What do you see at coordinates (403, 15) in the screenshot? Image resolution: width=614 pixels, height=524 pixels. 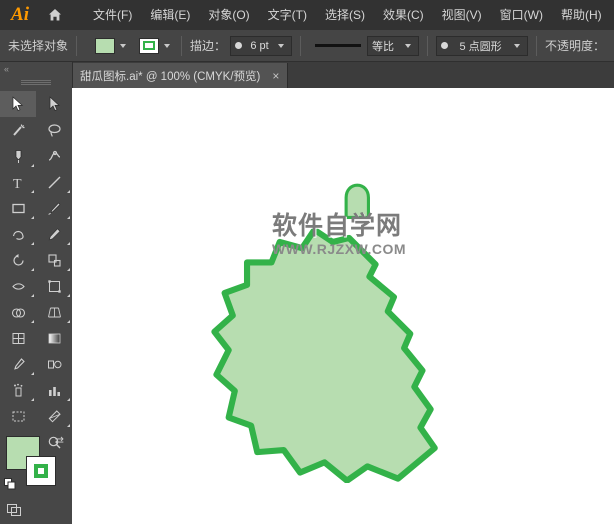 I see `menu-item-effect: 效果(C)` at bounding box center [403, 15].